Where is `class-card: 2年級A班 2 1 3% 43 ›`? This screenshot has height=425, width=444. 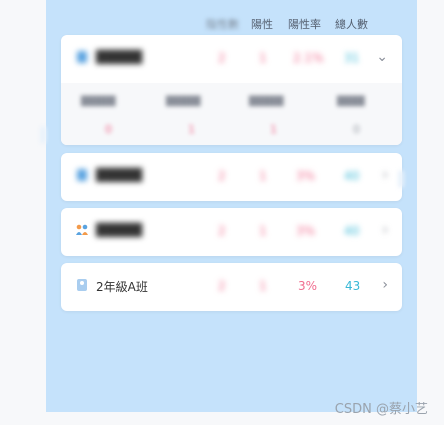
class-card: 2年級A班 2 1 3% 43 › is located at coordinates (231, 287).